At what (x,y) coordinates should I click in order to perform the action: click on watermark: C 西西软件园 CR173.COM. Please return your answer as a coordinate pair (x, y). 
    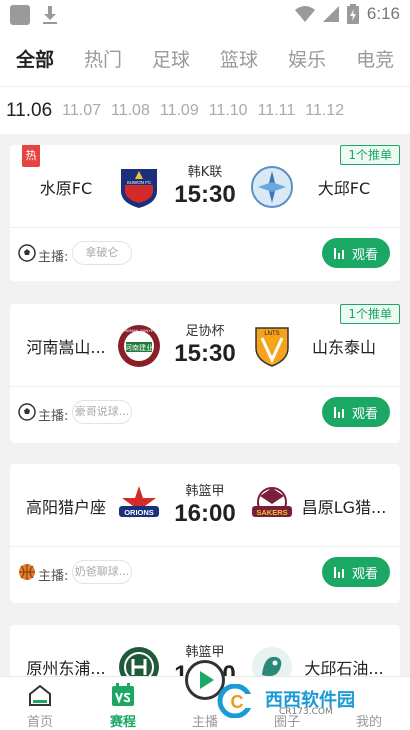
    Looking at the image, I should click on (300, 702).